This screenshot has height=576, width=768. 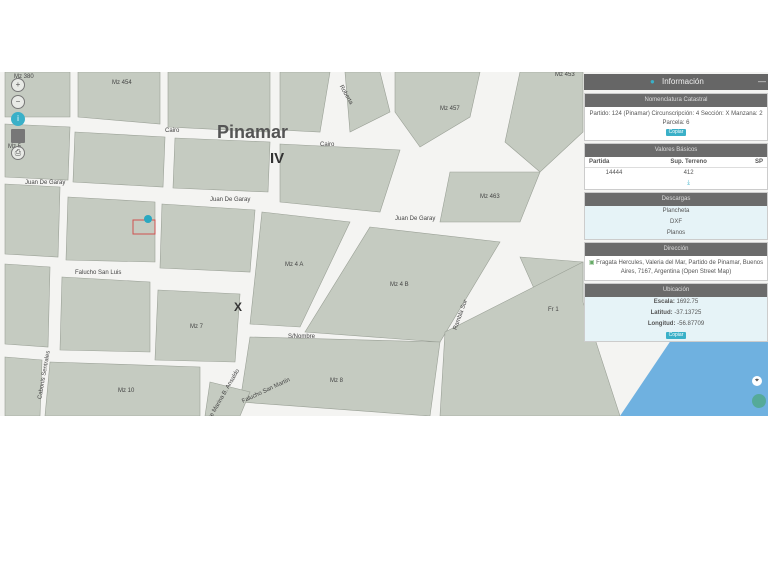 I want to click on descargas-section: Descargas Plancheta DXF Planos, so click(x=676, y=216).